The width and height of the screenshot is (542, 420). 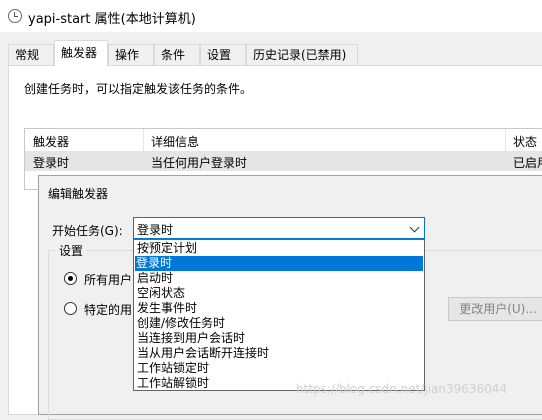 What do you see at coordinates (166, 248) in the screenshot?
I see `dropdown-item-schedule: 按预定计划` at bounding box center [166, 248].